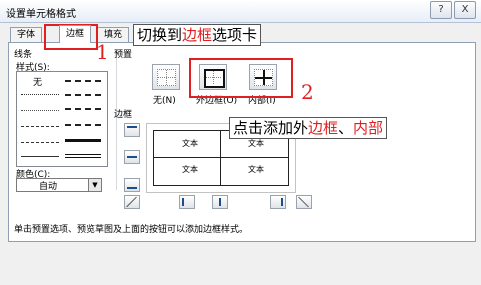  I want to click on border-diagonal-up-icon, so click(132, 202).